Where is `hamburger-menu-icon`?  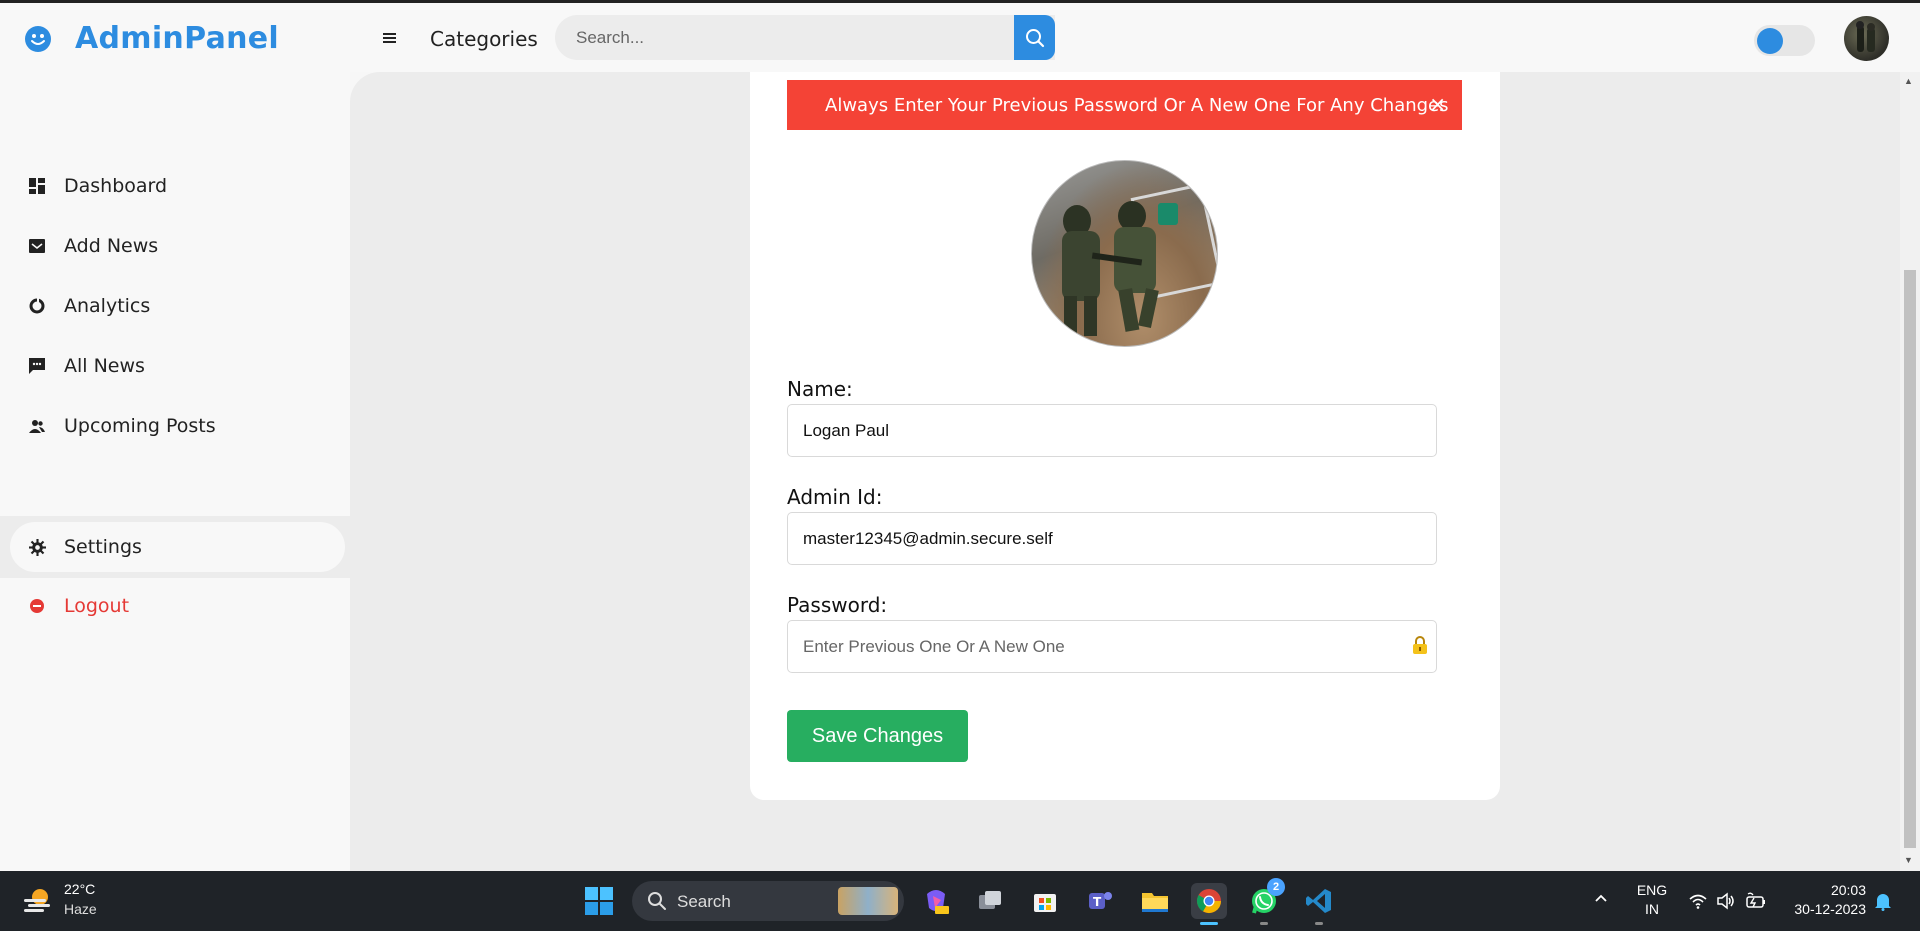 hamburger-menu-icon is located at coordinates (390, 38).